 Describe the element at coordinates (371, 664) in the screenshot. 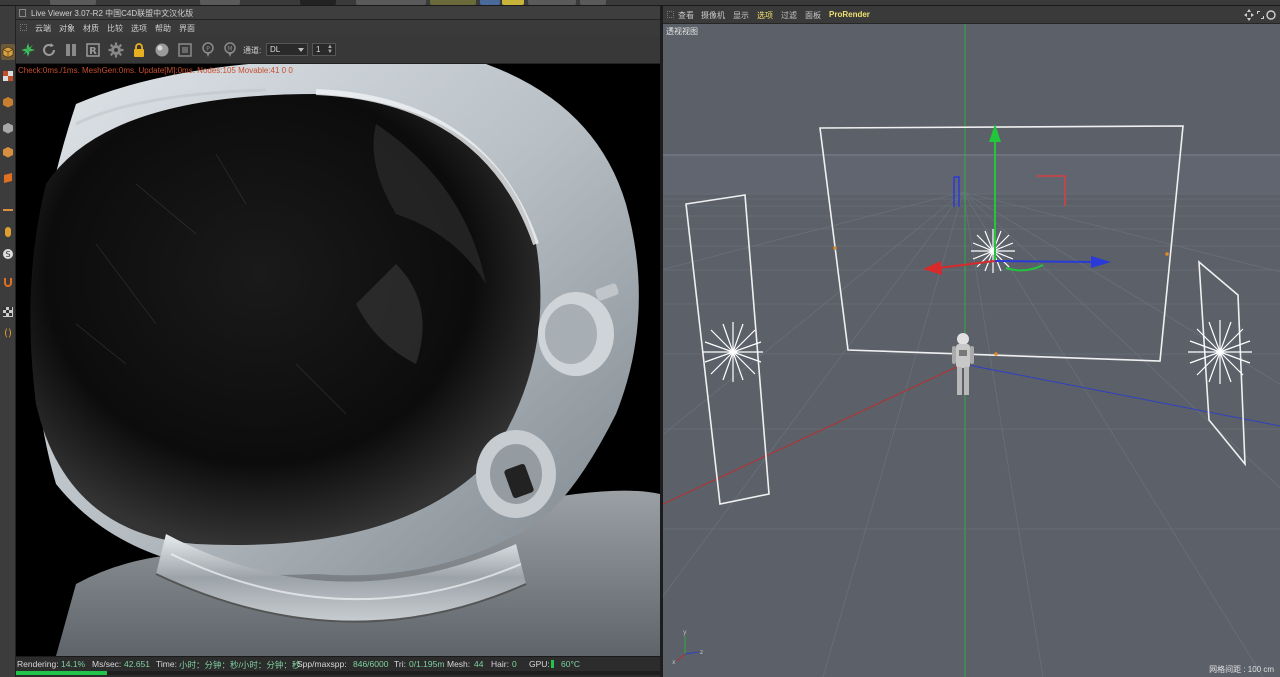

I see `spp-value: 846/6000` at that location.